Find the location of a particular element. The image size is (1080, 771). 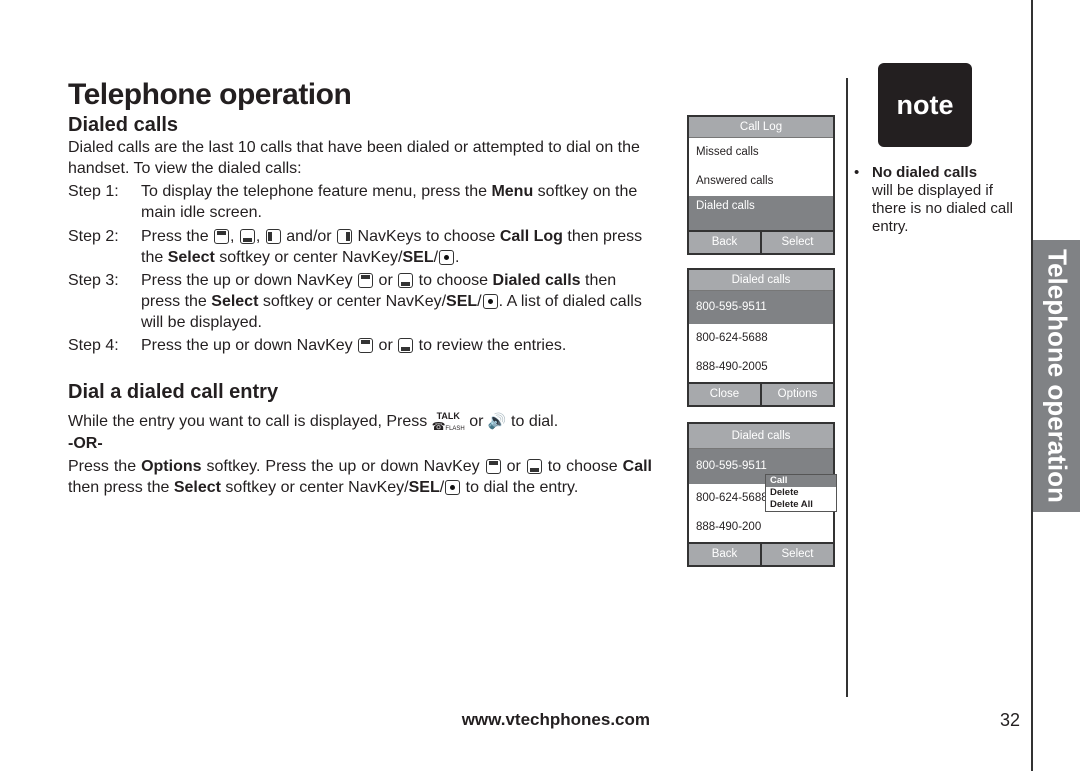

page-number: 32 is located at coordinates (1009, 720).